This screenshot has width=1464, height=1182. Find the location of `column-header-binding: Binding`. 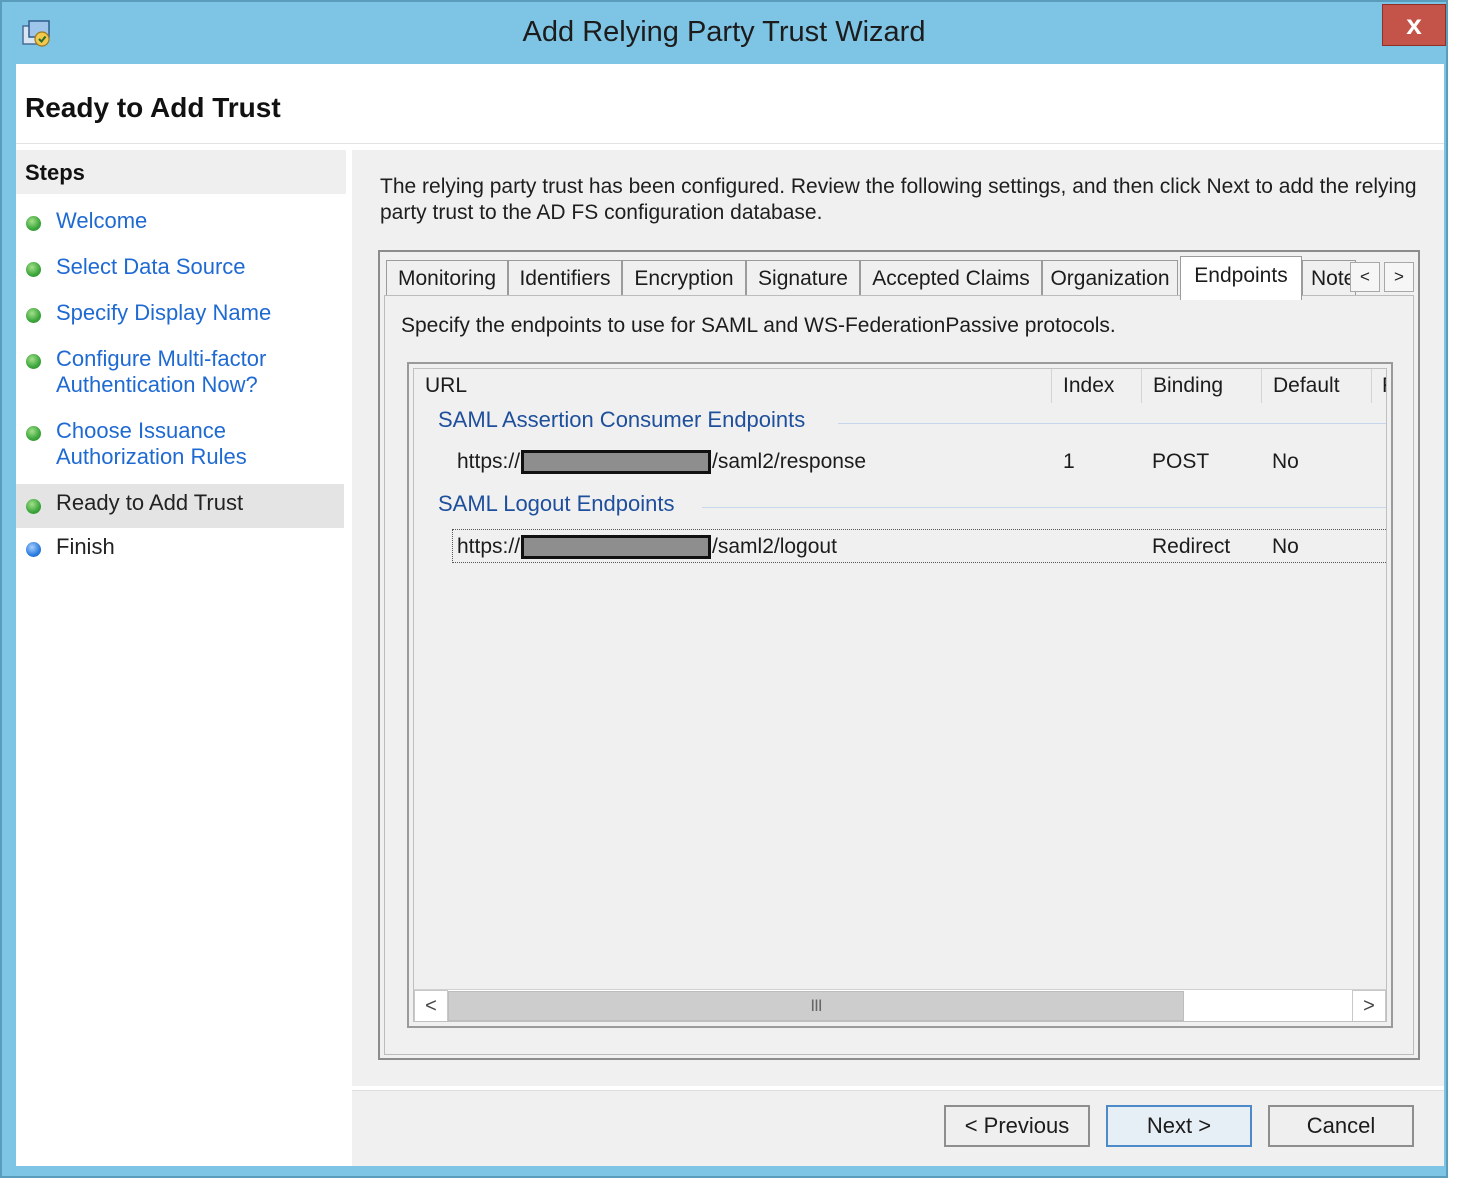

column-header-binding: Binding is located at coordinates (1202, 386).